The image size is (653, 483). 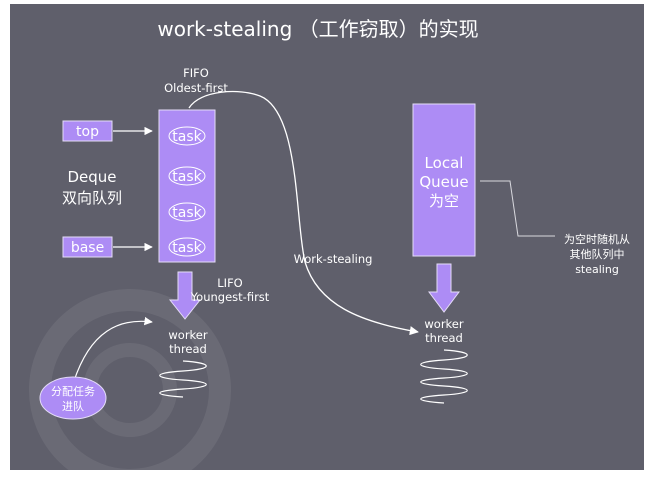 I want to click on deque-task-1: task, so click(x=187, y=136).